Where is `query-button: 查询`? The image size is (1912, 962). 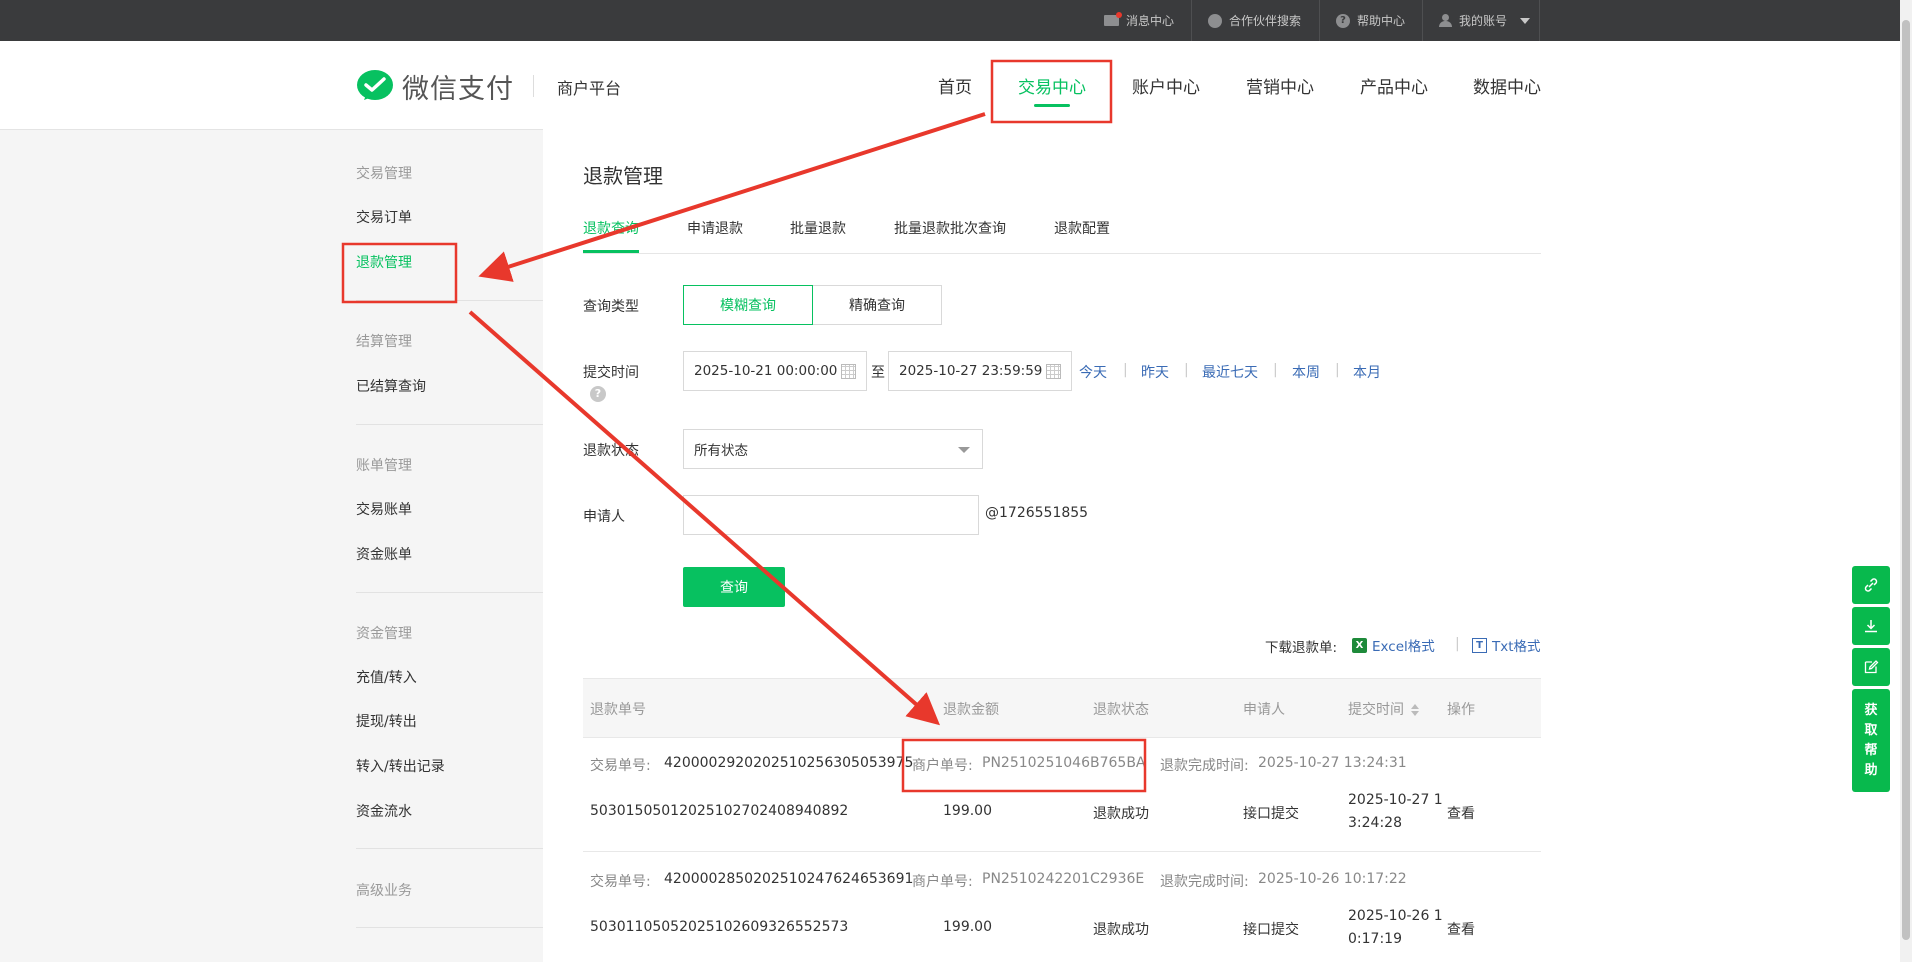 query-button: 查询 is located at coordinates (734, 587).